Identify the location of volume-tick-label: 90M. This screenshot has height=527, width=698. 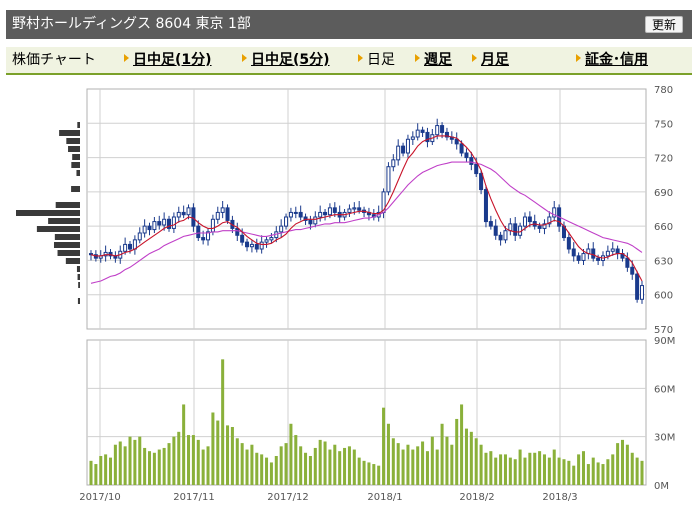
(664, 341).